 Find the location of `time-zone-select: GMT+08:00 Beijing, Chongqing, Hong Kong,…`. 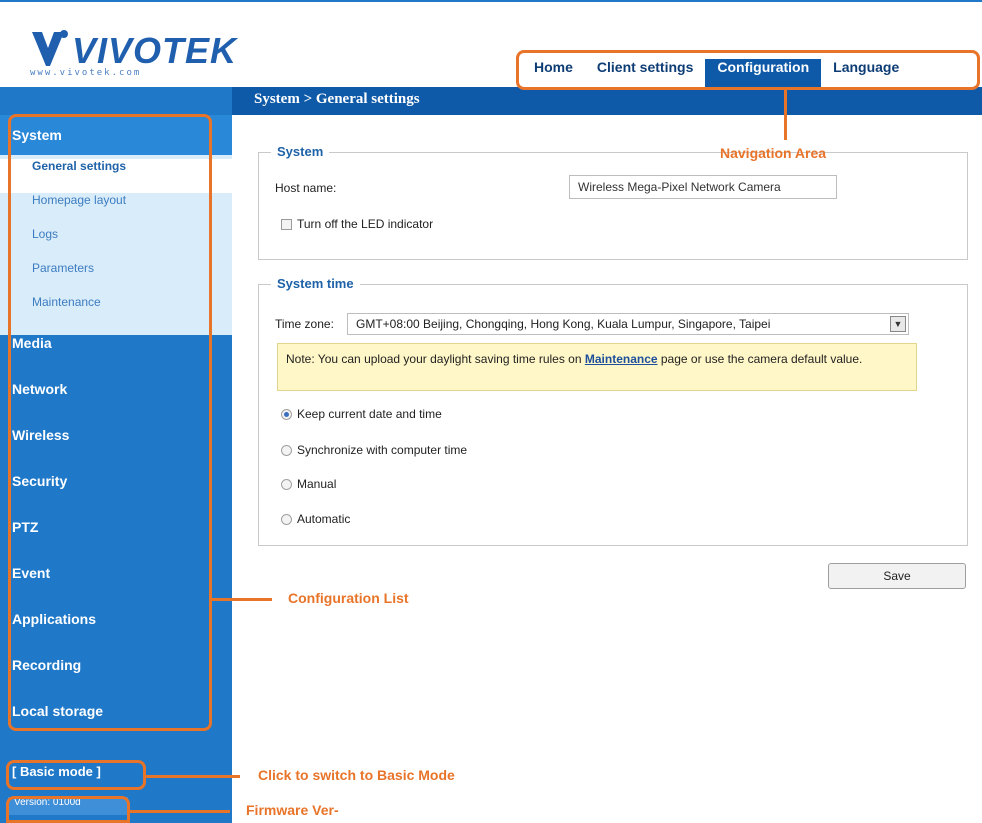

time-zone-select: GMT+08:00 Beijing, Chongqing, Hong Kong,… is located at coordinates (628, 324).